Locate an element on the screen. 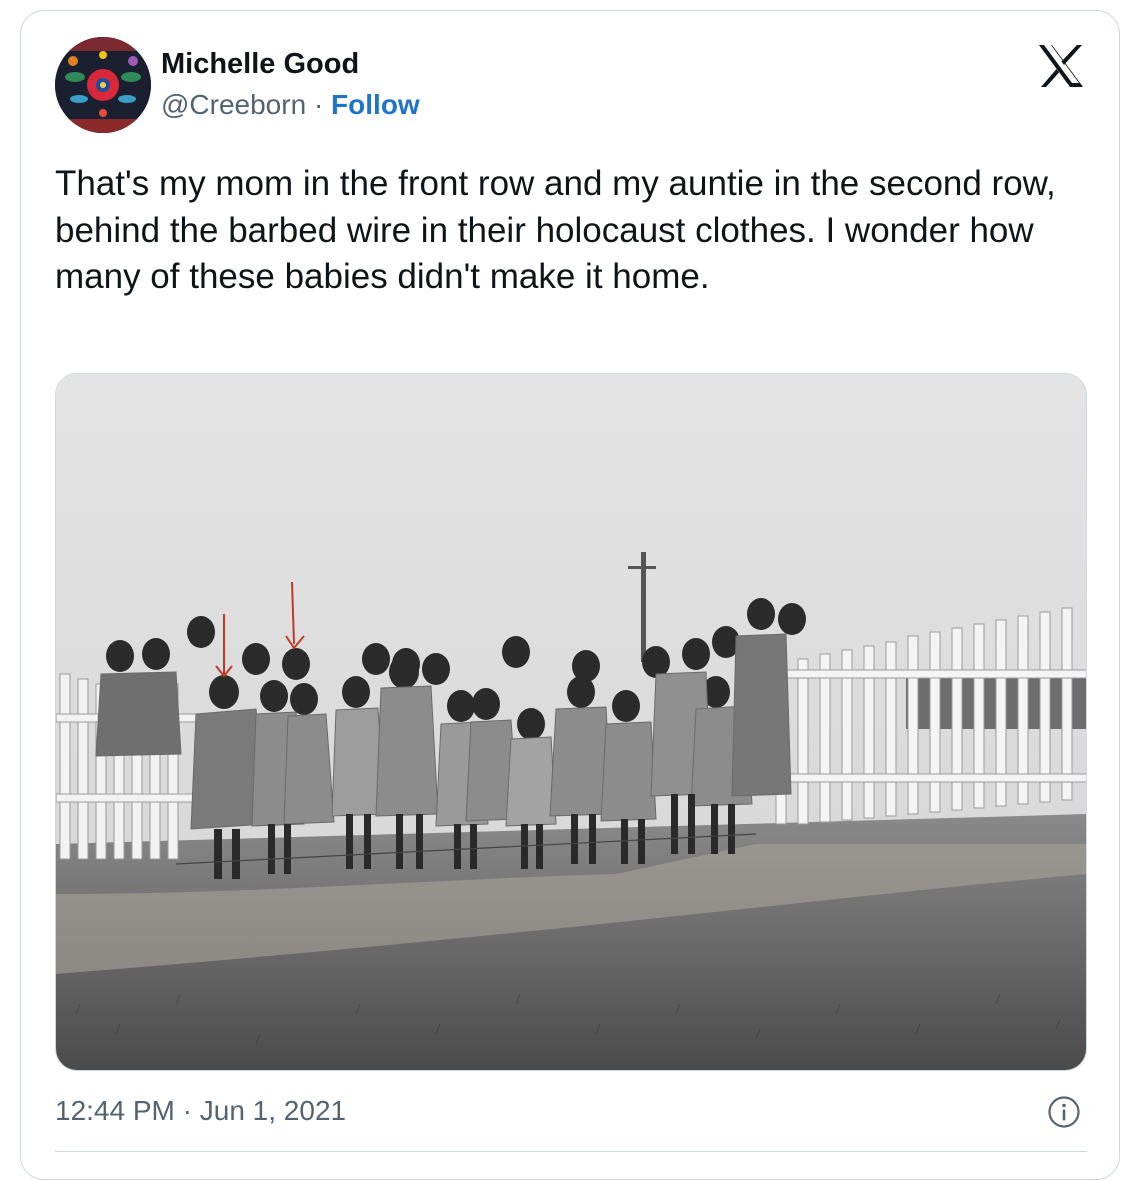 Image resolution: width=1146 pixels, height=1180 pixels. x-logo-icon is located at coordinates (1061, 66).